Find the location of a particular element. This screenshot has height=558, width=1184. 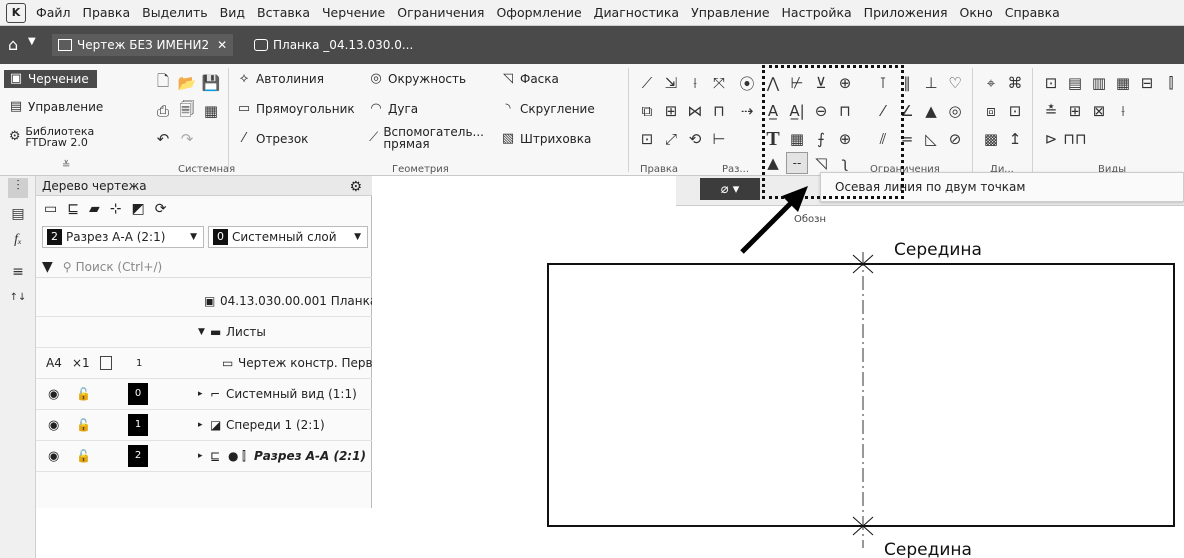

view-select-icon: ⊳ is located at coordinates (1051, 139).